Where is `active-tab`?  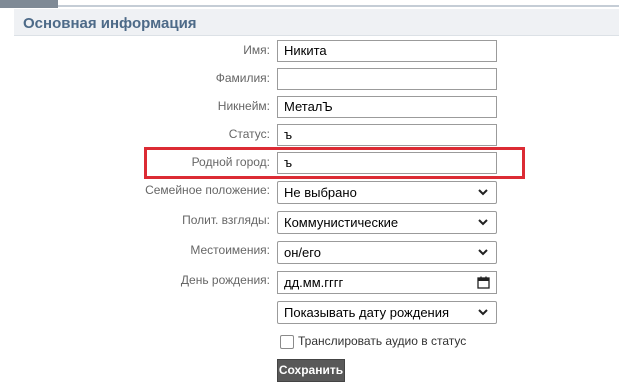 active-tab is located at coordinates (29, 4).